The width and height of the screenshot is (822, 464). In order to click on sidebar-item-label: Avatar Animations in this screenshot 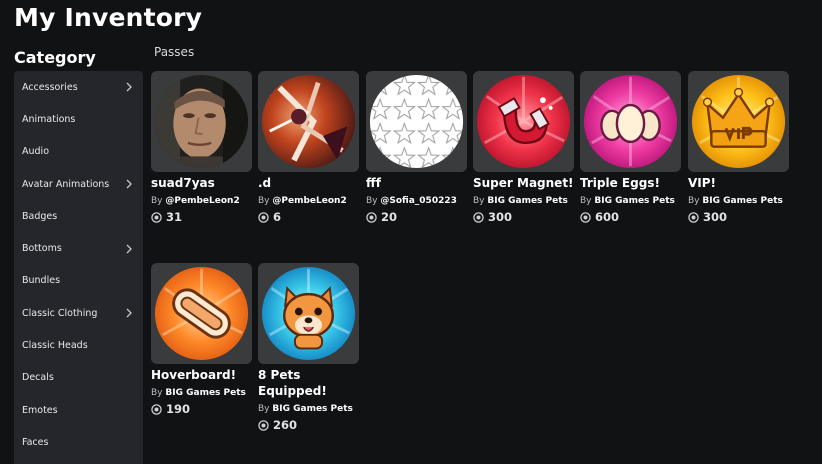, I will do `click(66, 184)`.